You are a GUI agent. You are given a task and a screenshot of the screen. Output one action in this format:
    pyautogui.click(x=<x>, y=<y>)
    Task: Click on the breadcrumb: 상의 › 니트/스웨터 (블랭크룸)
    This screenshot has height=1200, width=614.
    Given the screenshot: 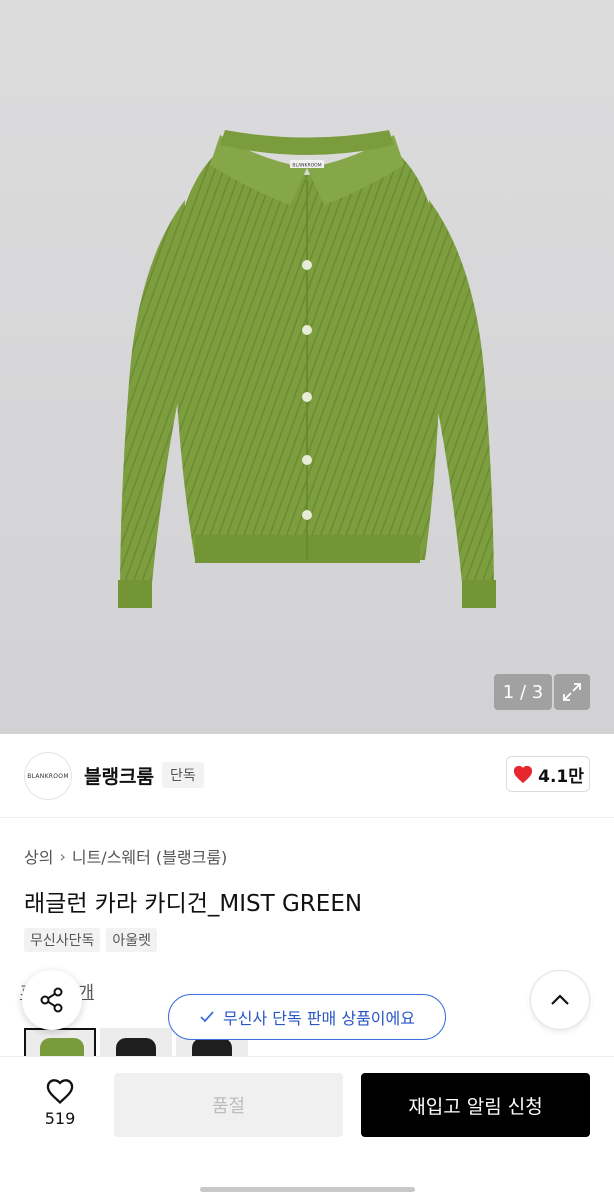 What is the action you would take?
    pyautogui.click(x=125, y=856)
    